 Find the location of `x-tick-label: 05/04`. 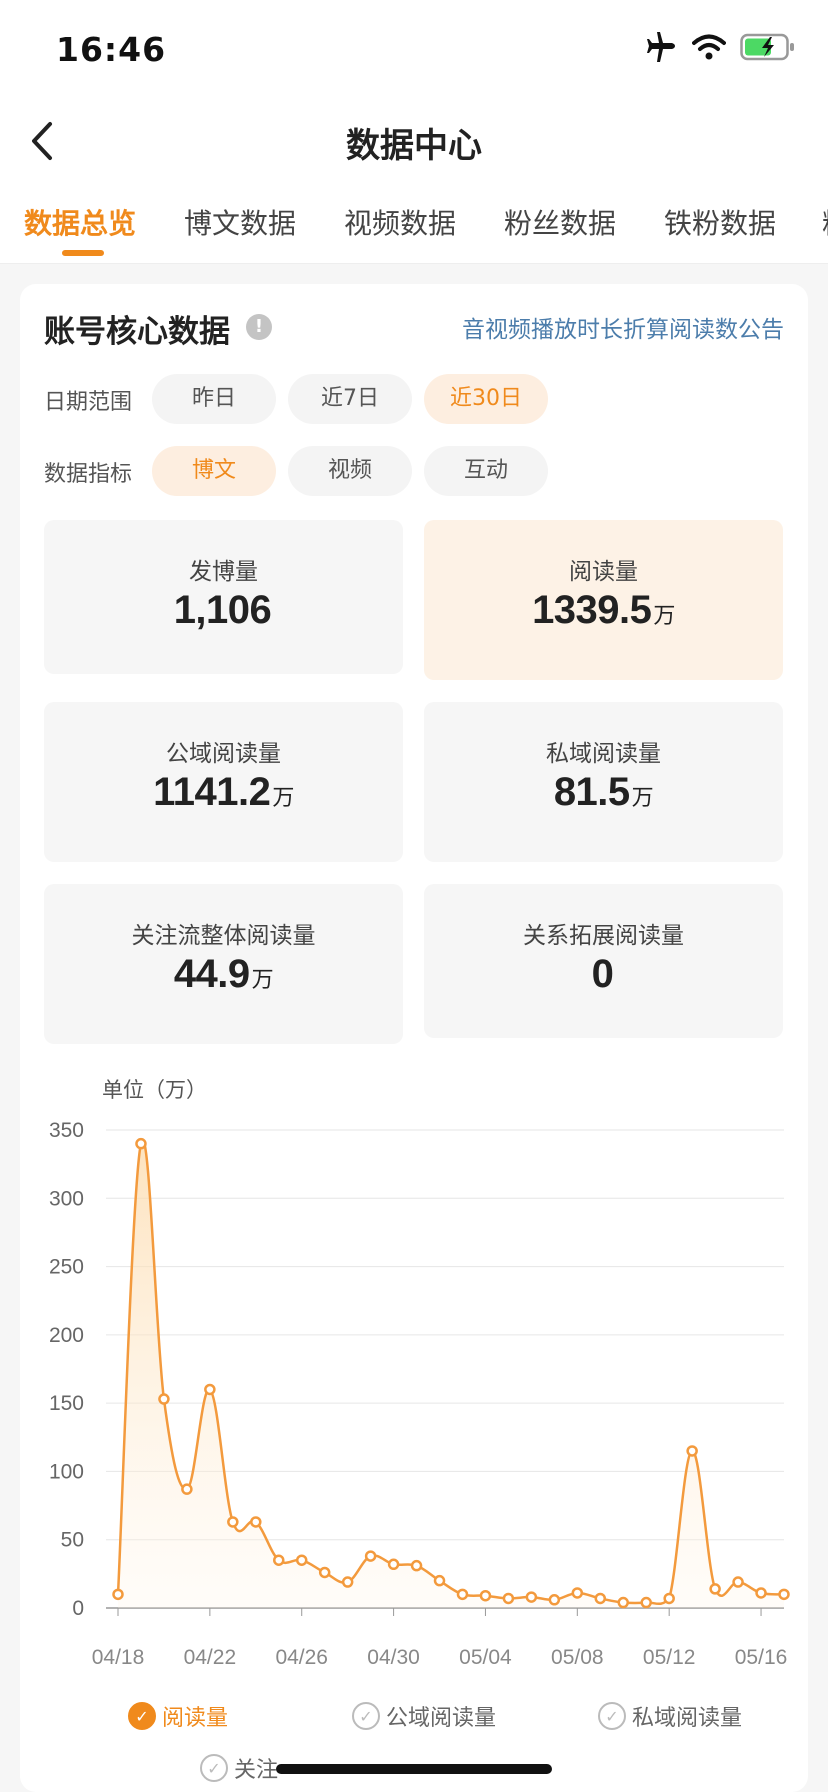

x-tick-label: 05/04 is located at coordinates (485, 1657).